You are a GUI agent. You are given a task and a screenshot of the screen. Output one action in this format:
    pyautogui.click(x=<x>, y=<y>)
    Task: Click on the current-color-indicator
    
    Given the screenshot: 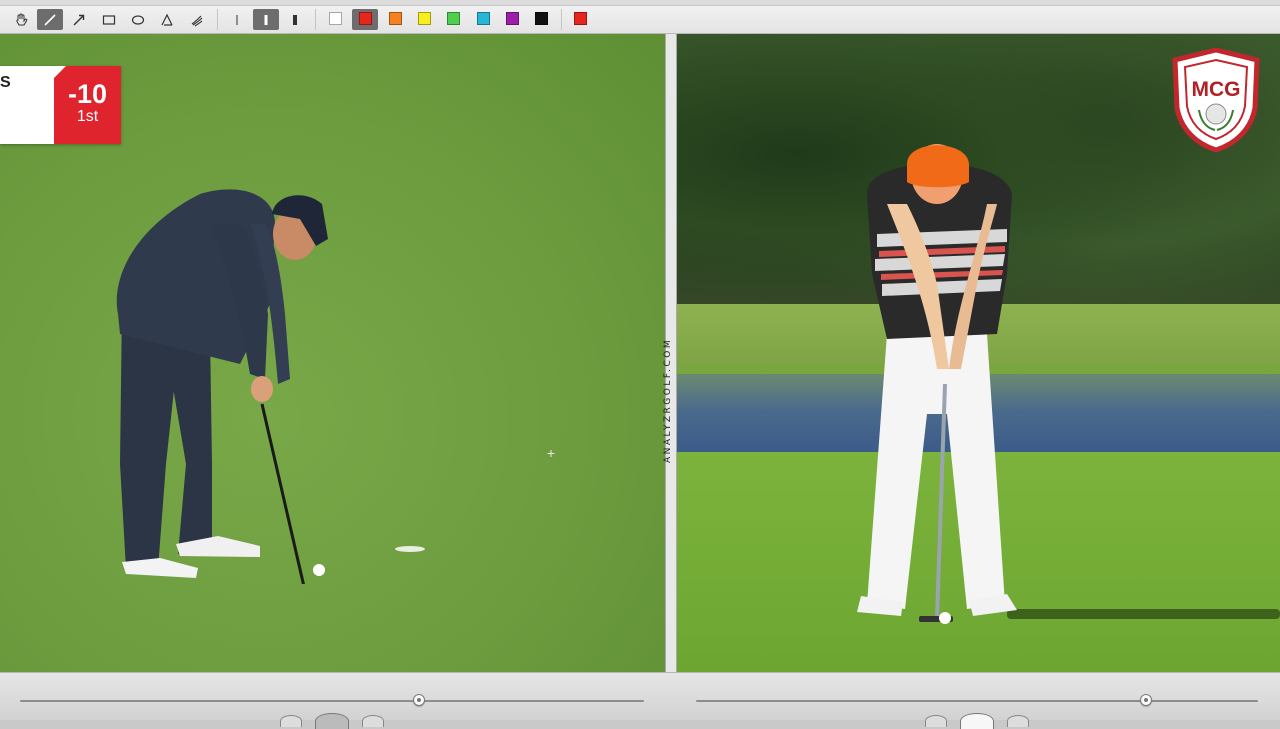 What is the action you would take?
    pyautogui.click(x=580, y=18)
    